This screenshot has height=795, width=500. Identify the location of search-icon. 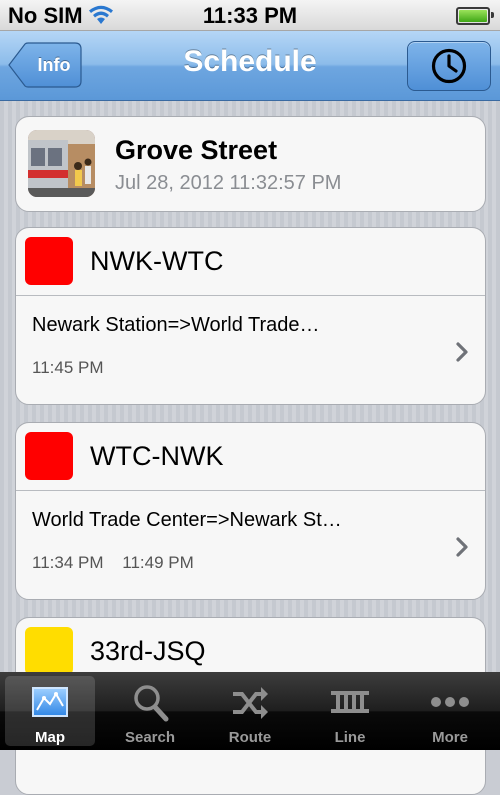
(151, 703).